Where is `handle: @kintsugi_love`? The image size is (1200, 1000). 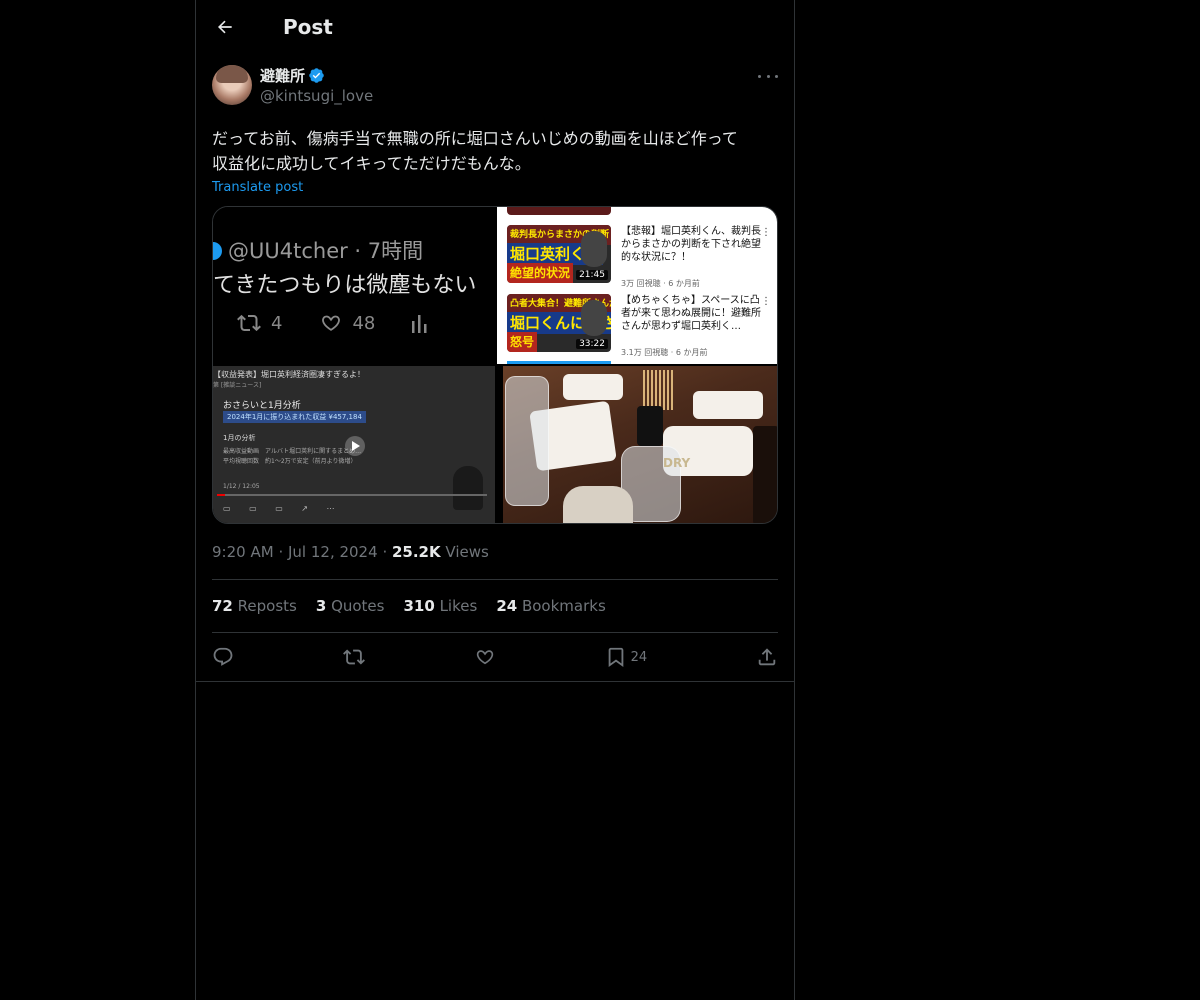
handle: @kintsugi_love is located at coordinates (316, 96).